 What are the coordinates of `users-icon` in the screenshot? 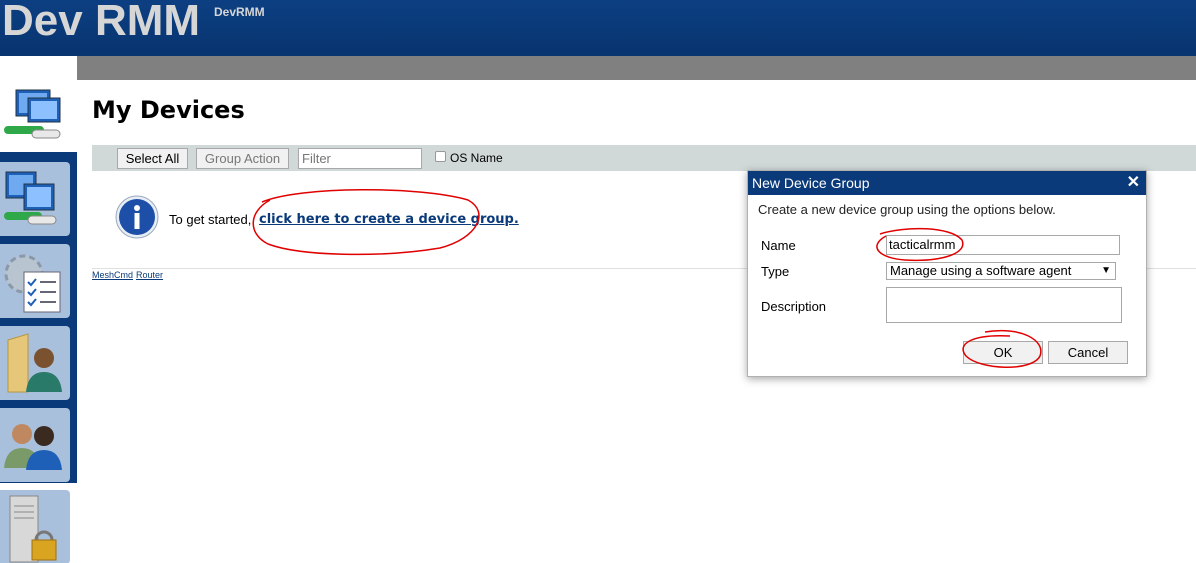 It's located at (33, 447).